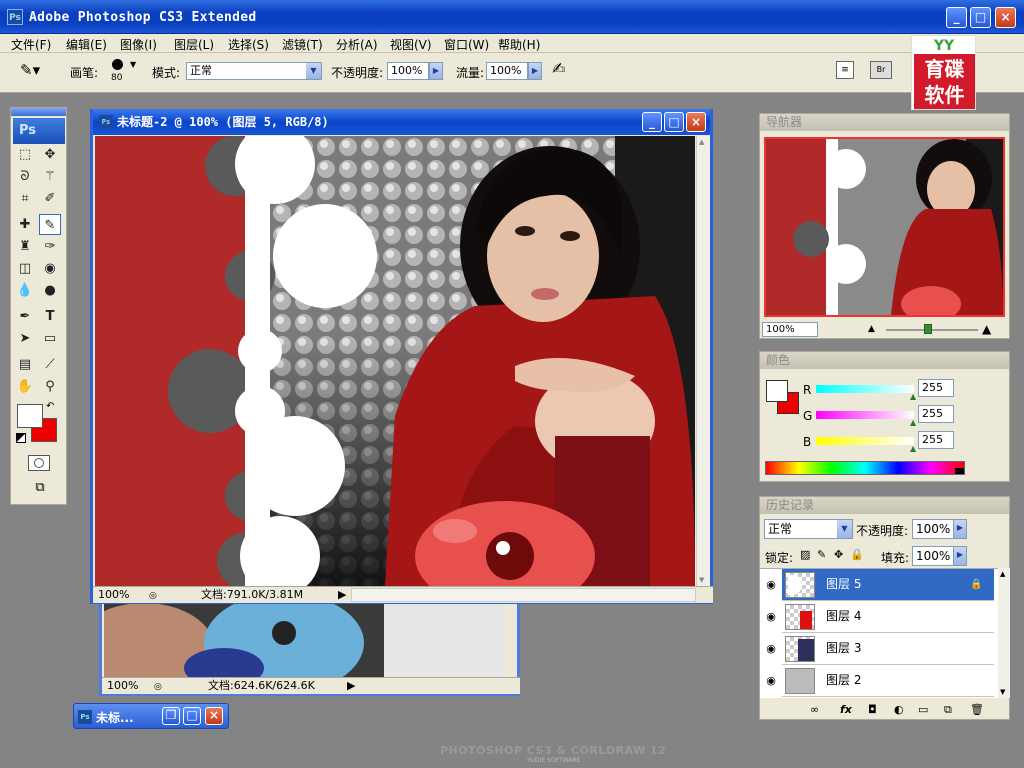  I want to click on minimized-document: Ps 未标... ❐ □ ×, so click(151, 716).